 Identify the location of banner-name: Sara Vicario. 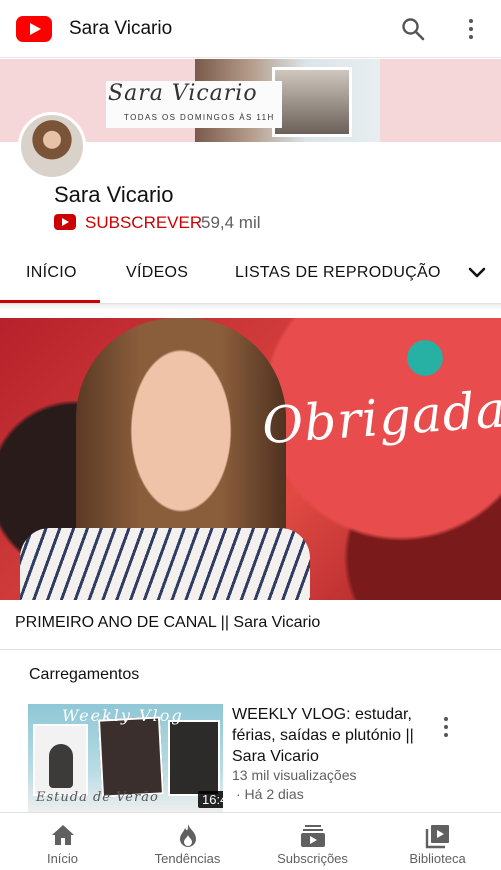
(183, 93).